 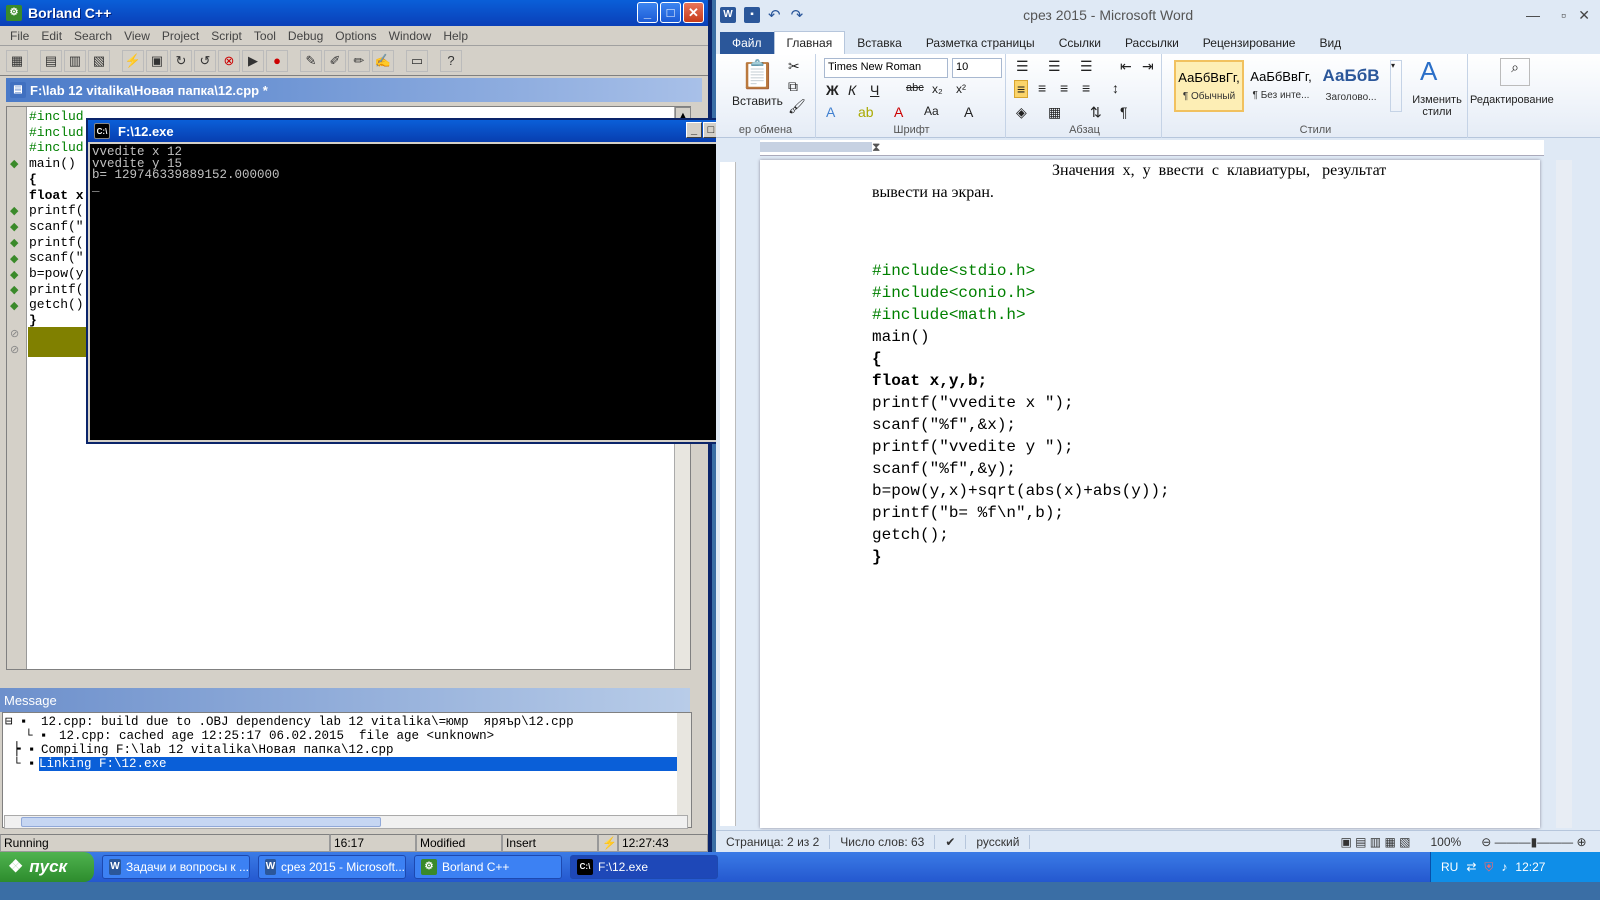 I want to click on view-buttons-icon: ▣ ▤ ▥ ▦ ▧, so click(x=1375, y=842).